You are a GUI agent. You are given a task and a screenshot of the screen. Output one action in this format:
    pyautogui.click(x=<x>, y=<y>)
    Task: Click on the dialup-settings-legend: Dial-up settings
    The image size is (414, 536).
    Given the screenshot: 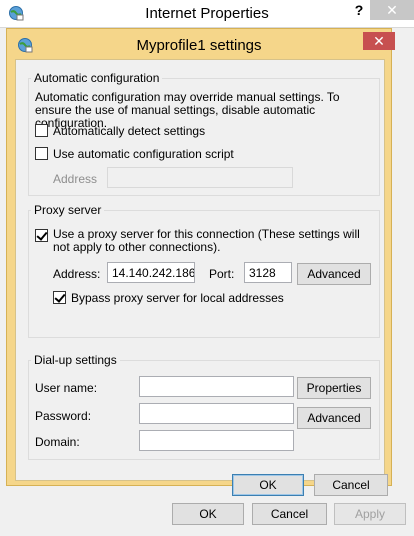 What is the action you would take?
    pyautogui.click(x=75, y=360)
    